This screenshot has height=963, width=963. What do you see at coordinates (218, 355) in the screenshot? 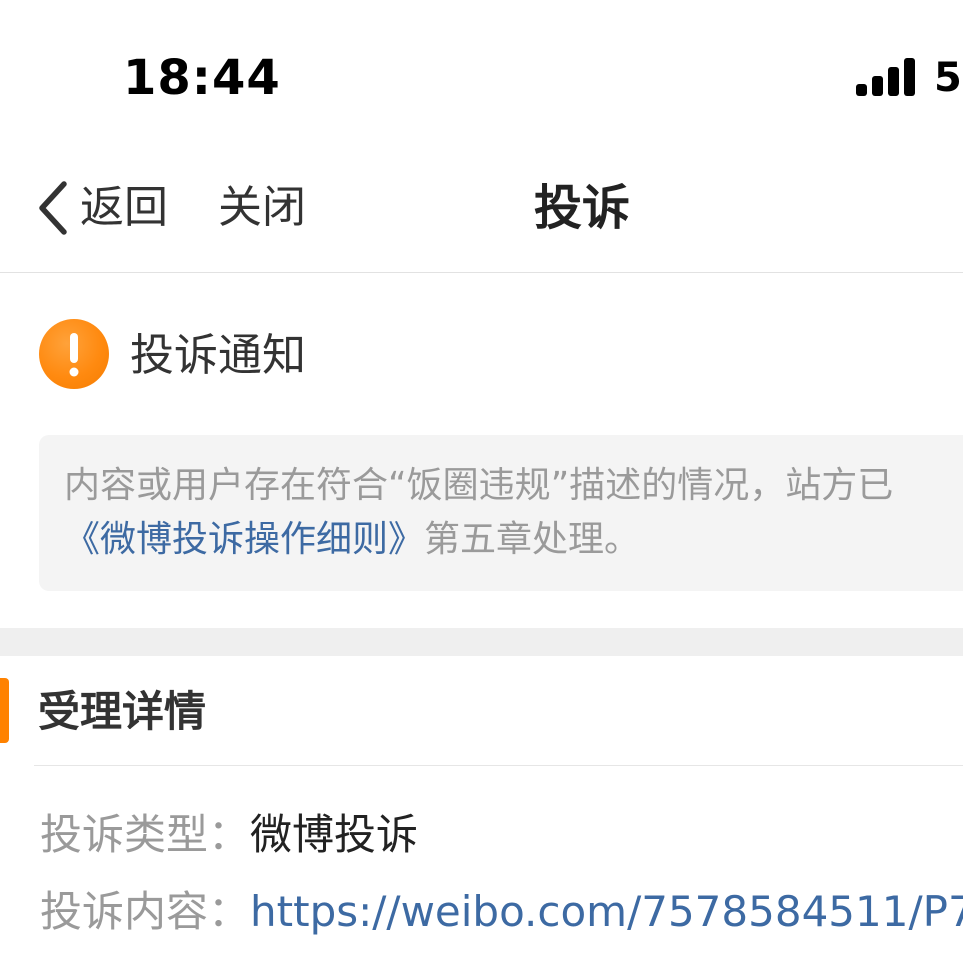
I see `notice-title: 投诉通知` at bounding box center [218, 355].